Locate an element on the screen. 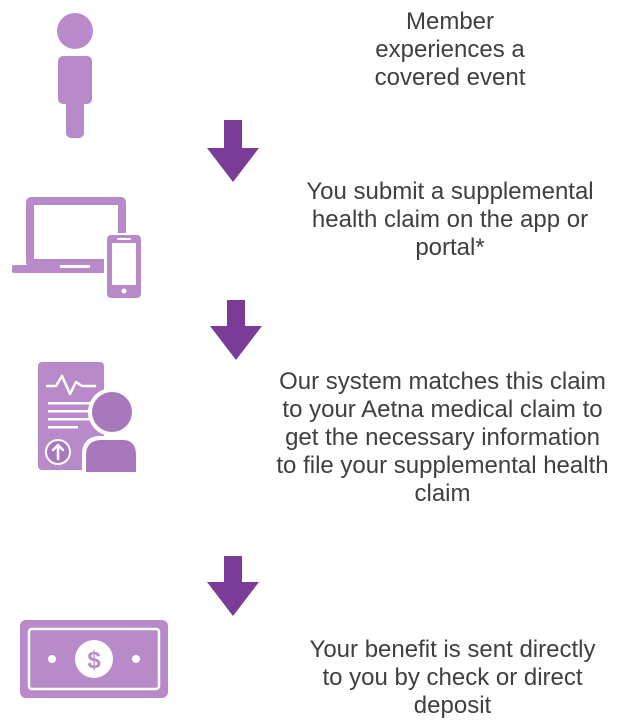 The image size is (619, 728). person-icon is located at coordinates (75, 75).